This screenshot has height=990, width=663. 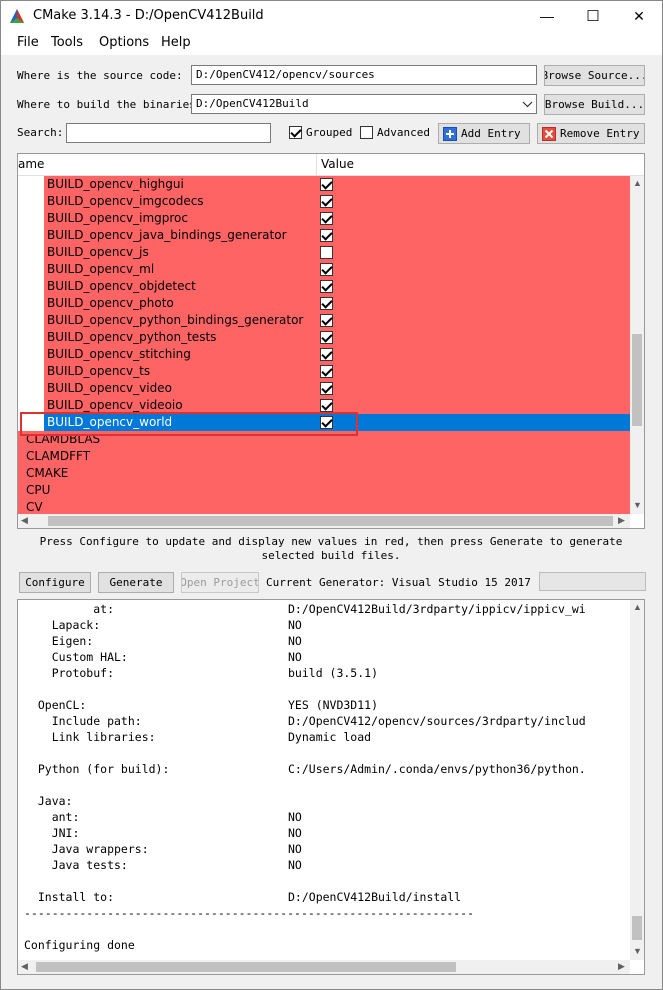 I want to click on scroll-down-arrow-icon: ▼, so click(x=637, y=505).